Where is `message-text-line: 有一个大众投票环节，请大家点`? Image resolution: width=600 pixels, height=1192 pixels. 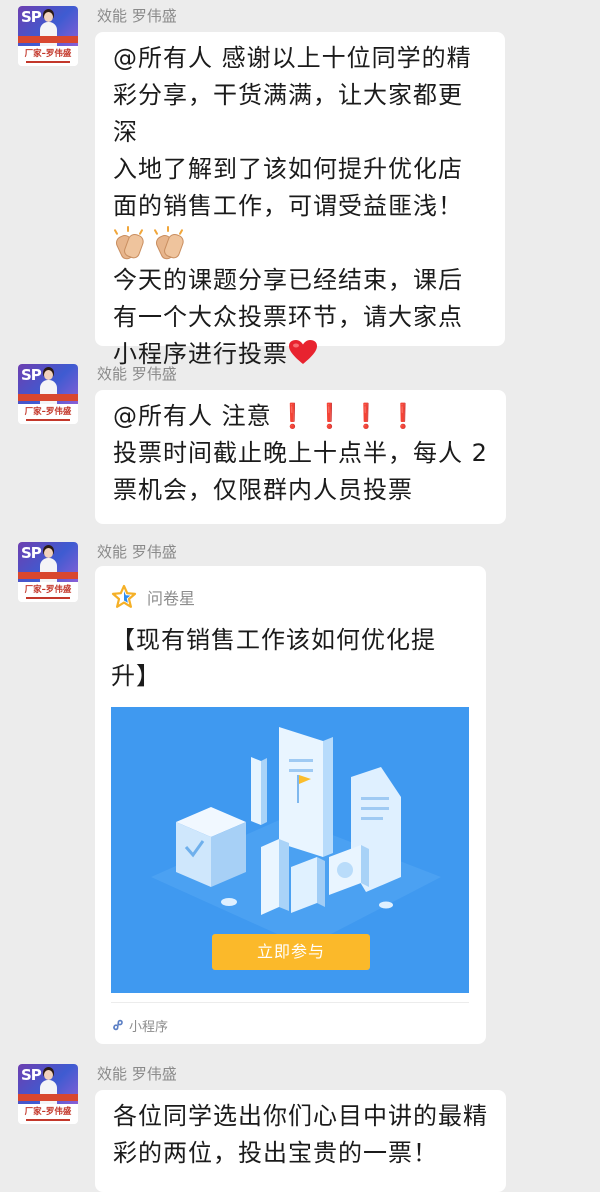
message-text-line: 有一个大众投票环节，请大家点 is located at coordinates (288, 317).